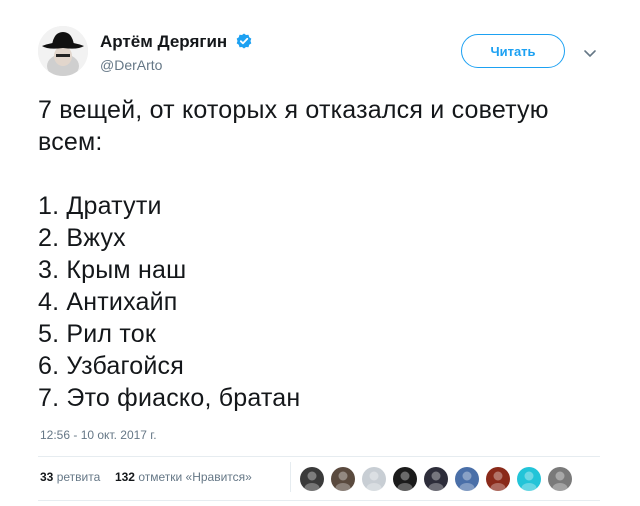 The width and height of the screenshot is (640, 506). Describe the element at coordinates (70, 142) in the screenshot. I see `tweet-line: всем:` at that location.